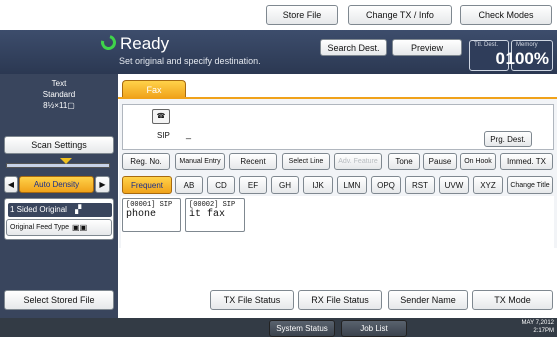  What do you see at coordinates (221, 185) in the screenshot?
I see `index-tab-cd: CD` at bounding box center [221, 185].